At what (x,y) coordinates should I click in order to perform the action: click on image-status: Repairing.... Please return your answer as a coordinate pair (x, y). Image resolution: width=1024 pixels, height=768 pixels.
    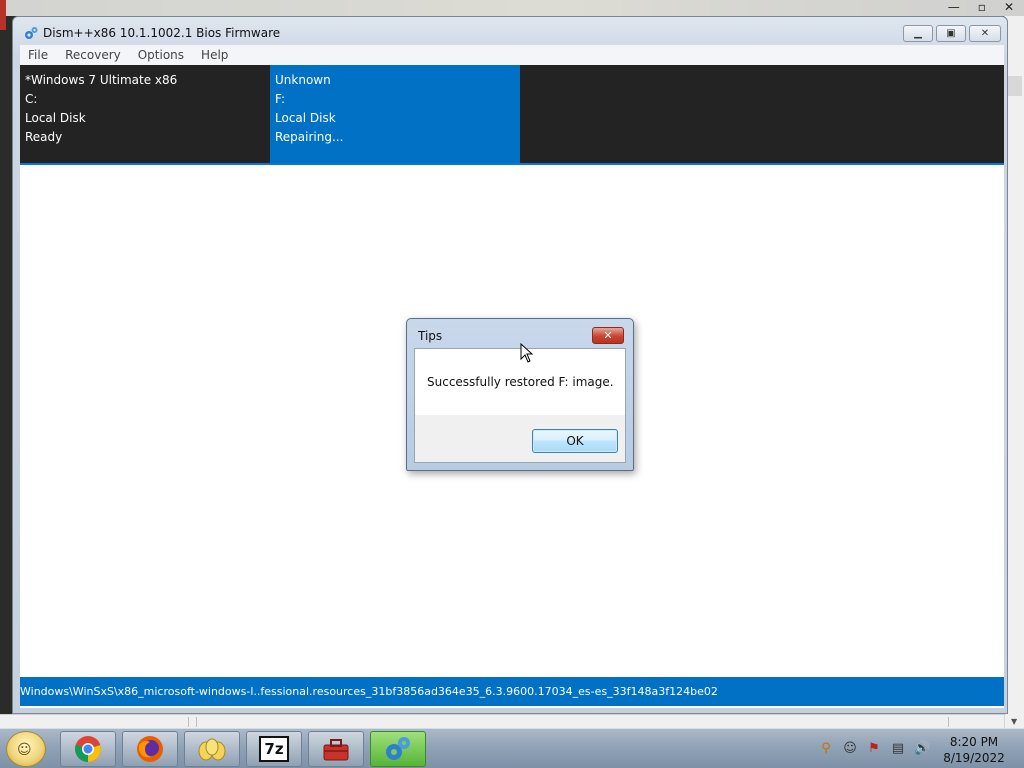
    Looking at the image, I should click on (309, 137).